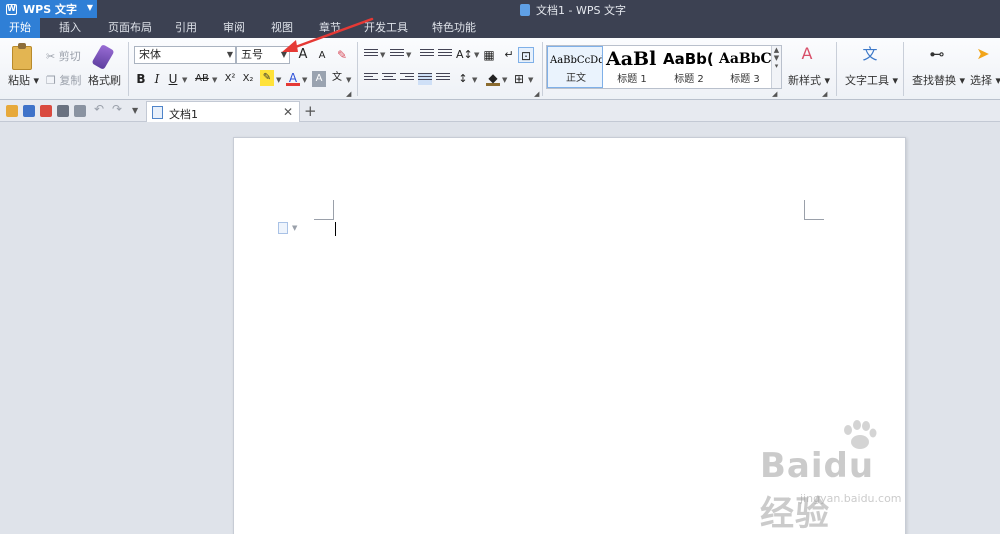 The width and height of the screenshot is (1000, 534). What do you see at coordinates (807, 54) in the screenshot?
I see `new-style-icon: A` at bounding box center [807, 54].